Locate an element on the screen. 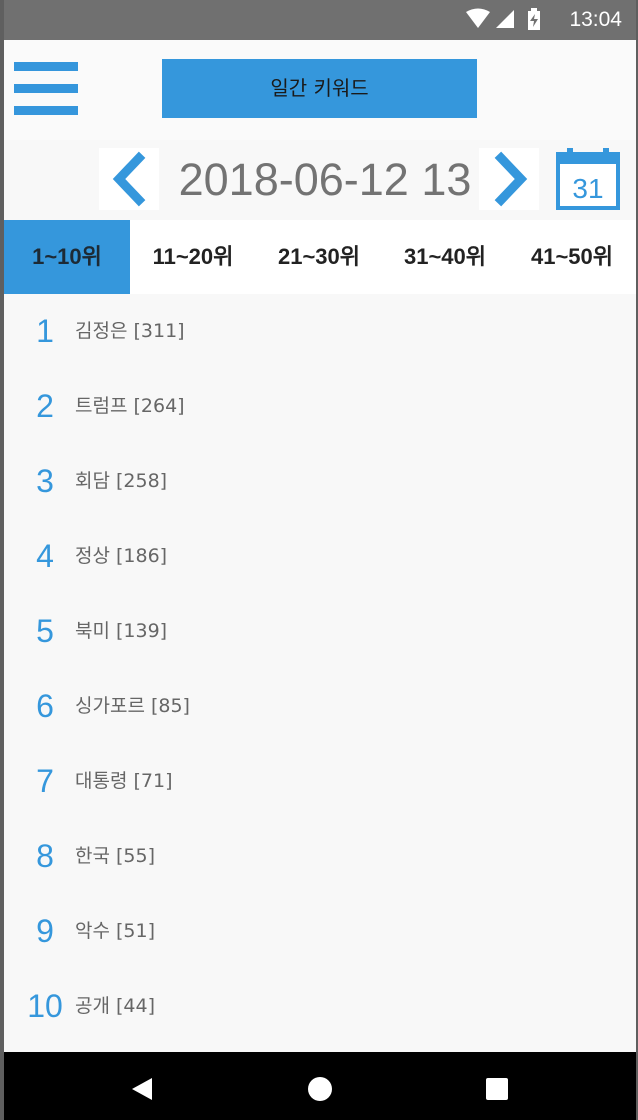  list-item: 4 정상 [186] is located at coordinates (320, 556).